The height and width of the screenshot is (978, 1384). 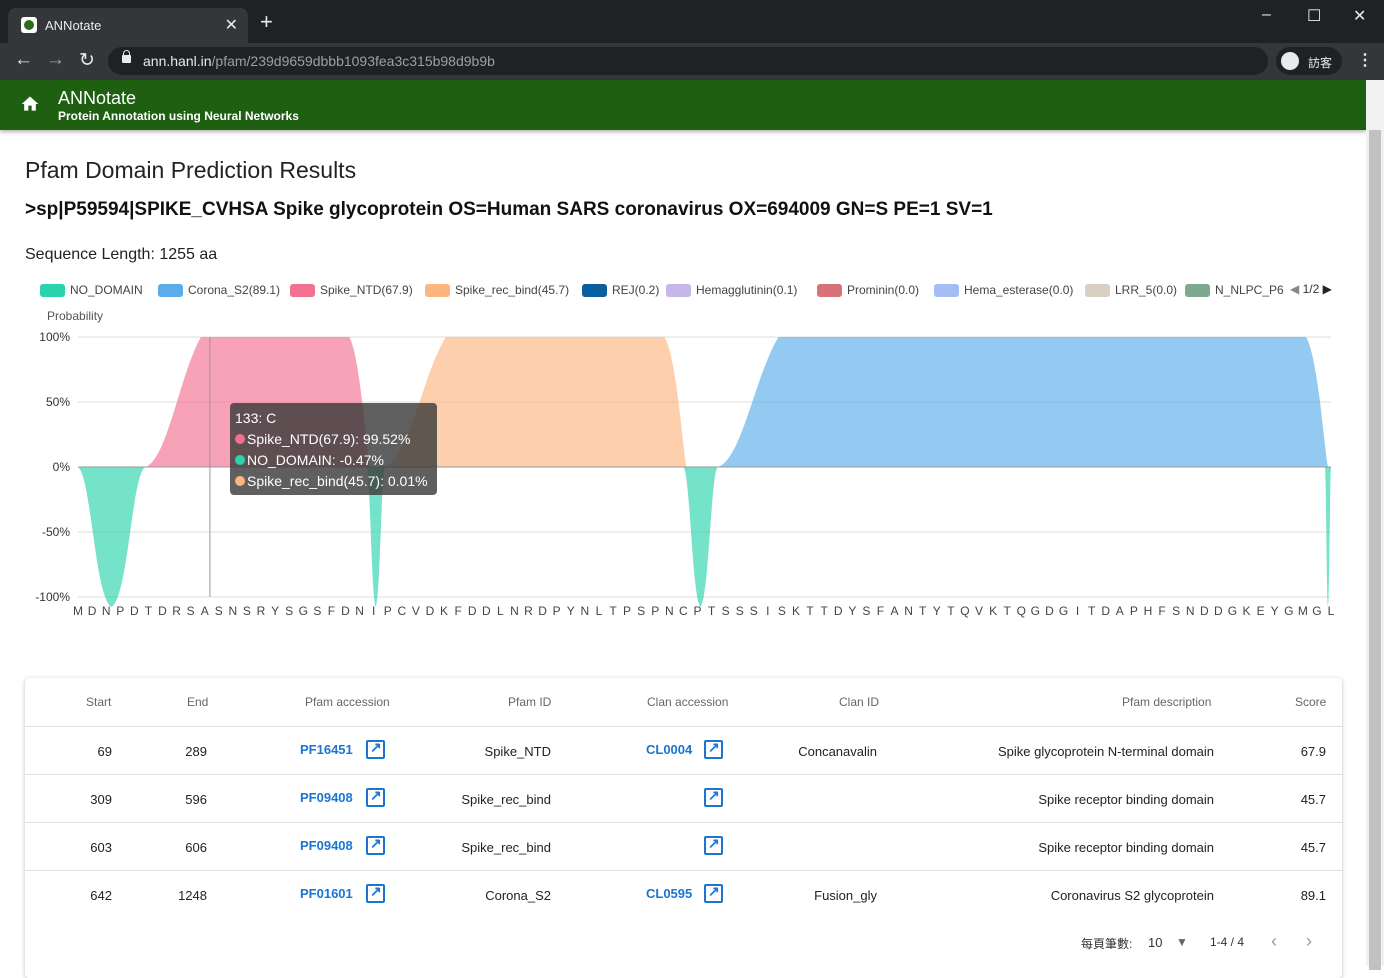 What do you see at coordinates (347, 702) in the screenshot?
I see `header-pfam-accession: Pfam accession` at bounding box center [347, 702].